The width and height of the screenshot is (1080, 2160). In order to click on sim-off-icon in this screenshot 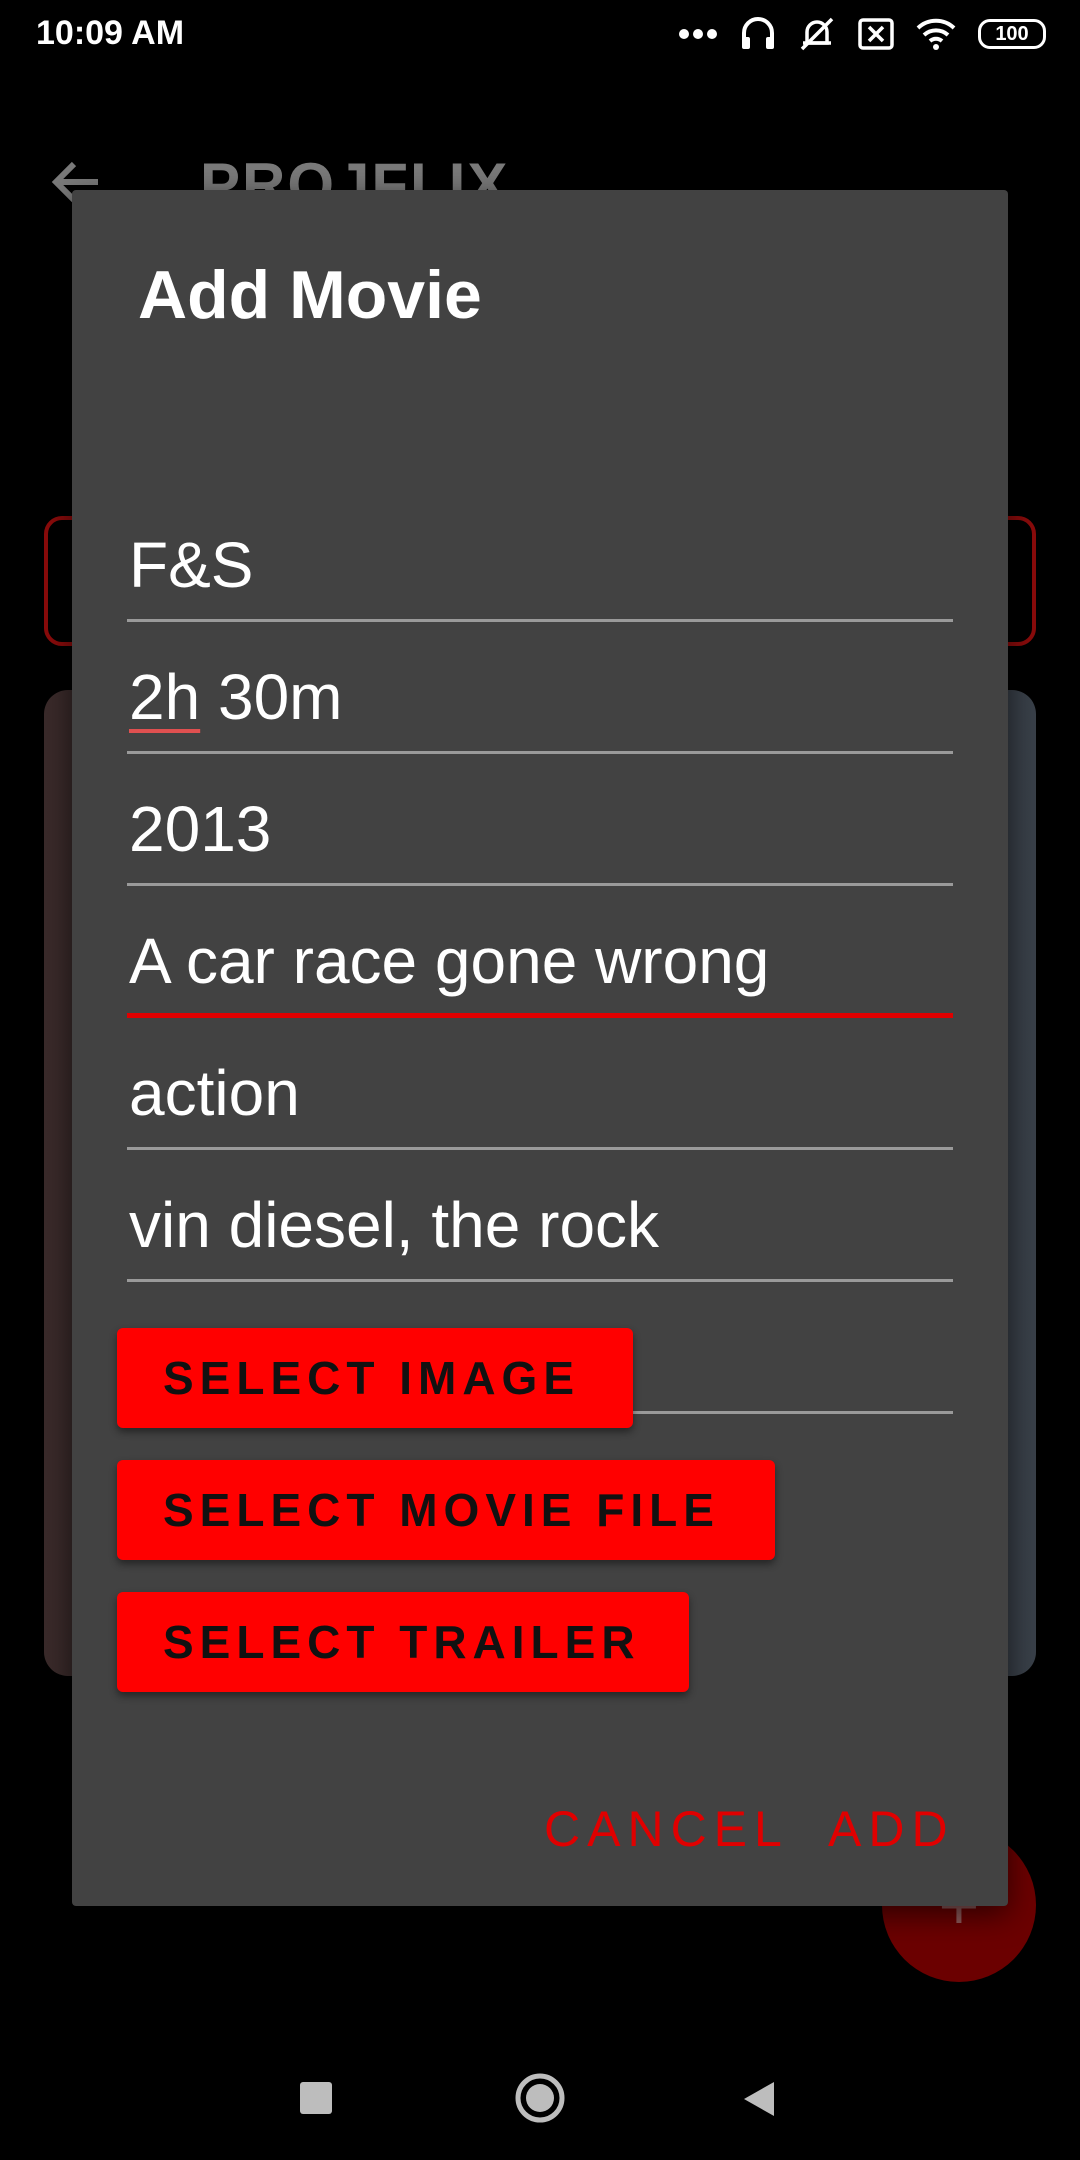, I will do `click(876, 34)`.